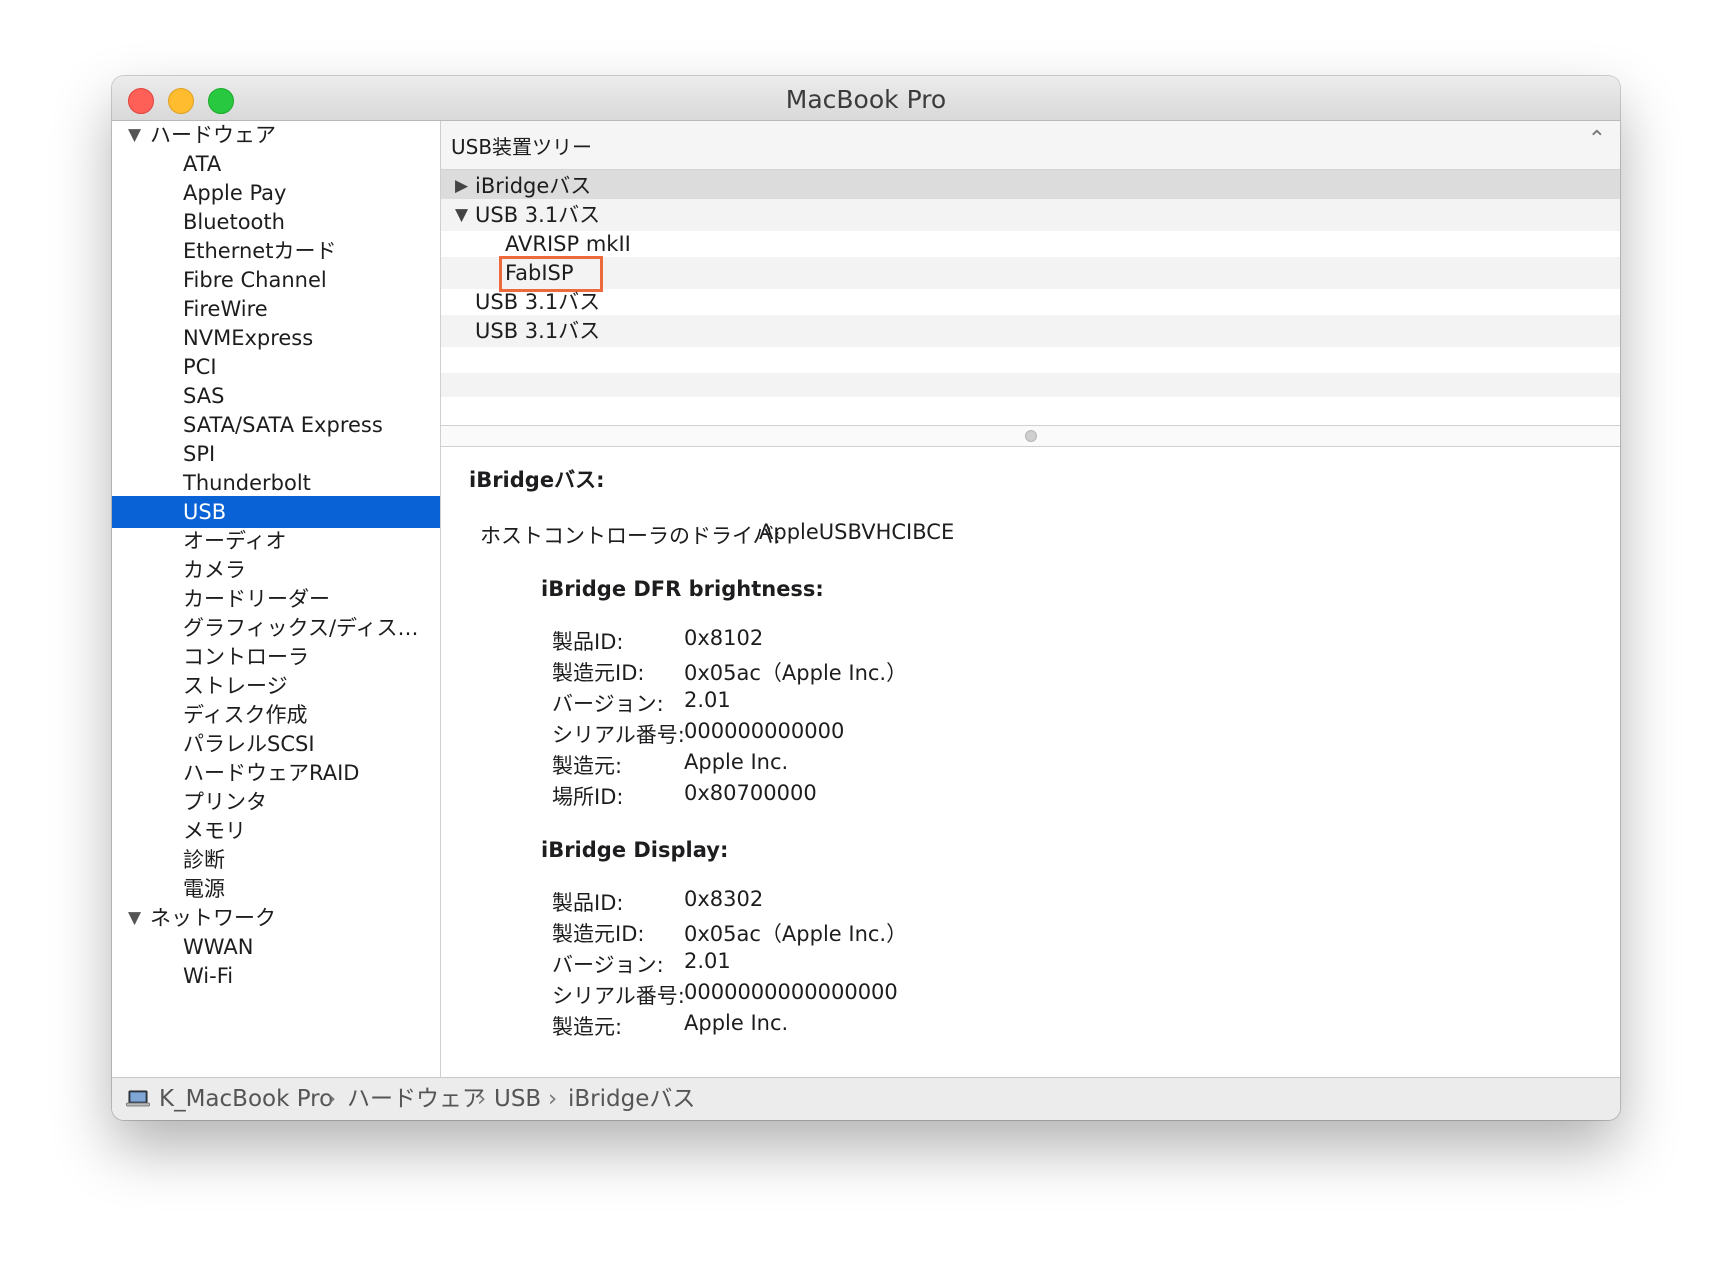 The width and height of the screenshot is (1726, 1264). What do you see at coordinates (248, 338) in the screenshot?
I see `sidebar-item-label: NVMExpress` at bounding box center [248, 338].